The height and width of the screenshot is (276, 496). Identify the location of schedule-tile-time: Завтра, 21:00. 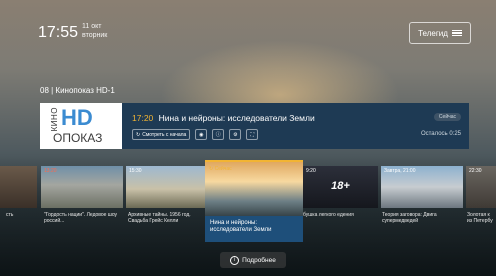
(400, 171).